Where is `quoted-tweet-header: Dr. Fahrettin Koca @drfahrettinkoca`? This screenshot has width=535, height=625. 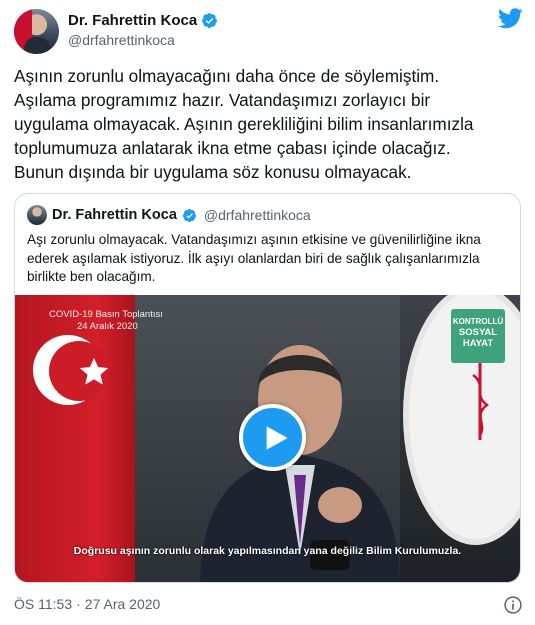
quoted-tweet-header: Dr. Fahrettin Koca @drfahrettinkoca is located at coordinates (169, 215).